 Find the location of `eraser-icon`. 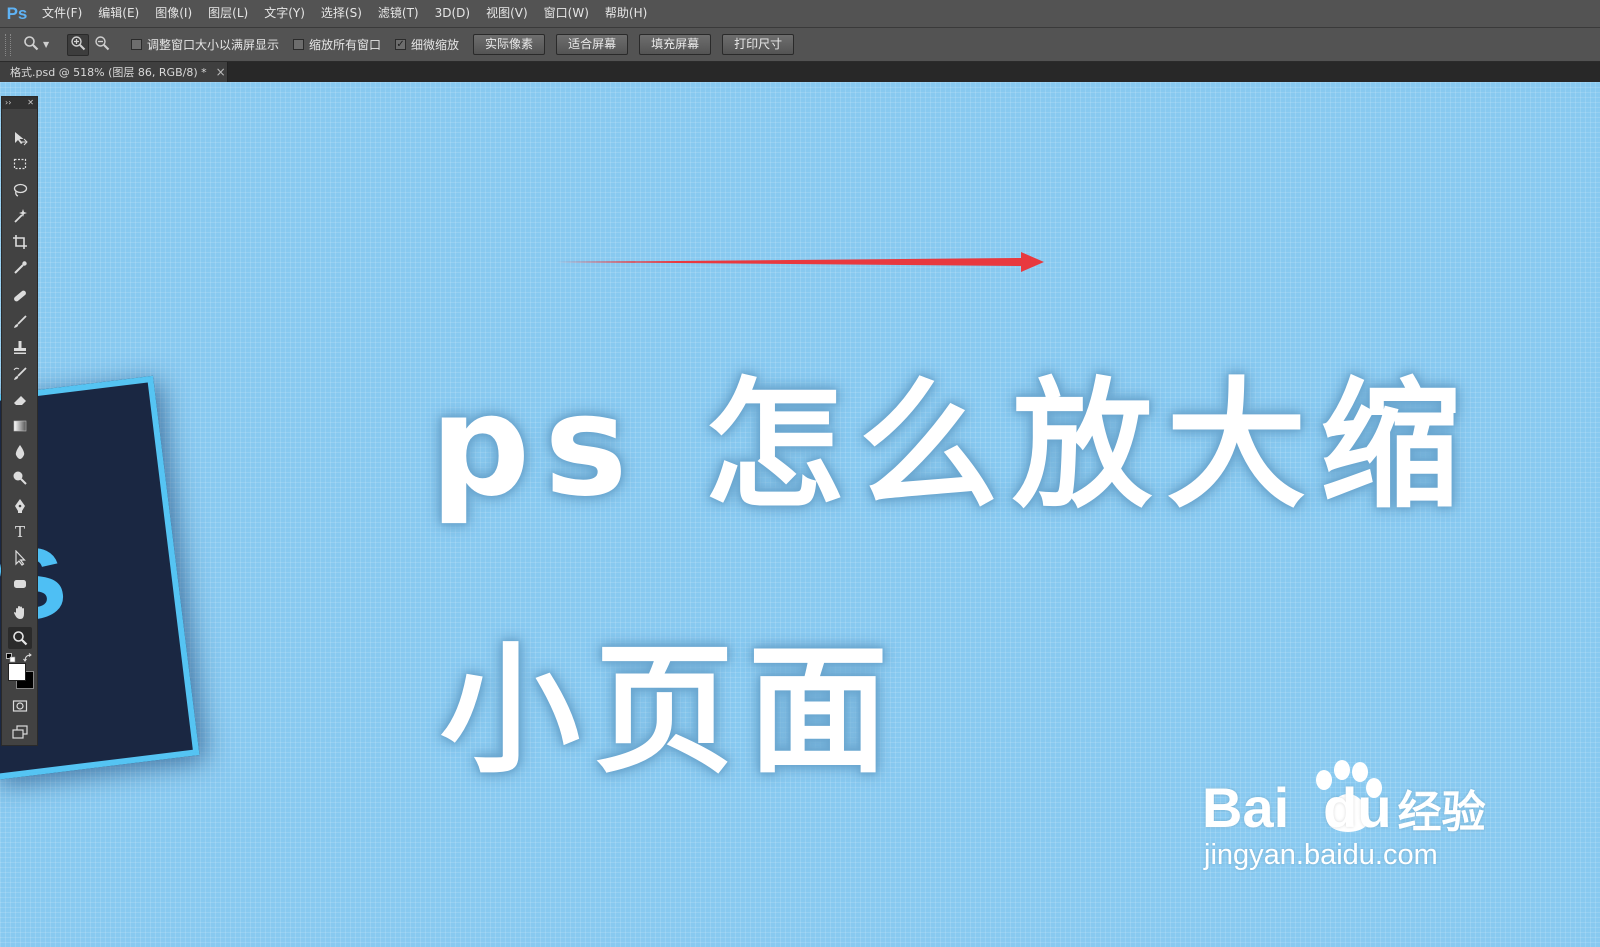

eraser-icon is located at coordinates (20, 400).